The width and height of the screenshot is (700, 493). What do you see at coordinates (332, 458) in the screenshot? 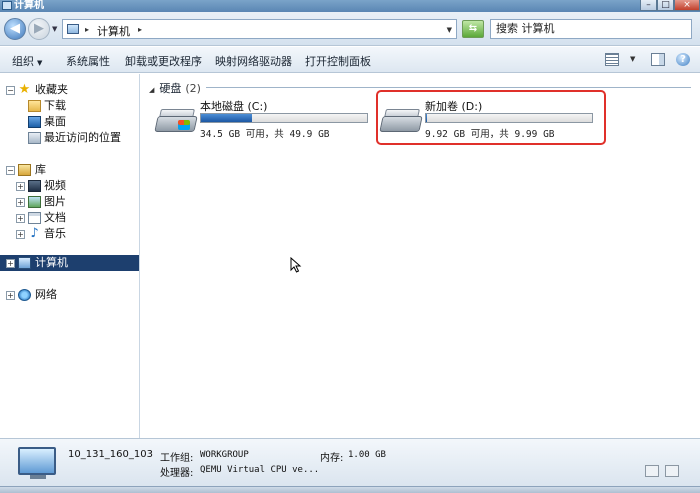
I see `memory-label: 内存:` at bounding box center [332, 458].